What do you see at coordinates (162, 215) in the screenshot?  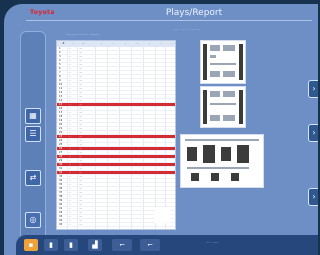 I see `blank-preview` at bounding box center [162, 215].